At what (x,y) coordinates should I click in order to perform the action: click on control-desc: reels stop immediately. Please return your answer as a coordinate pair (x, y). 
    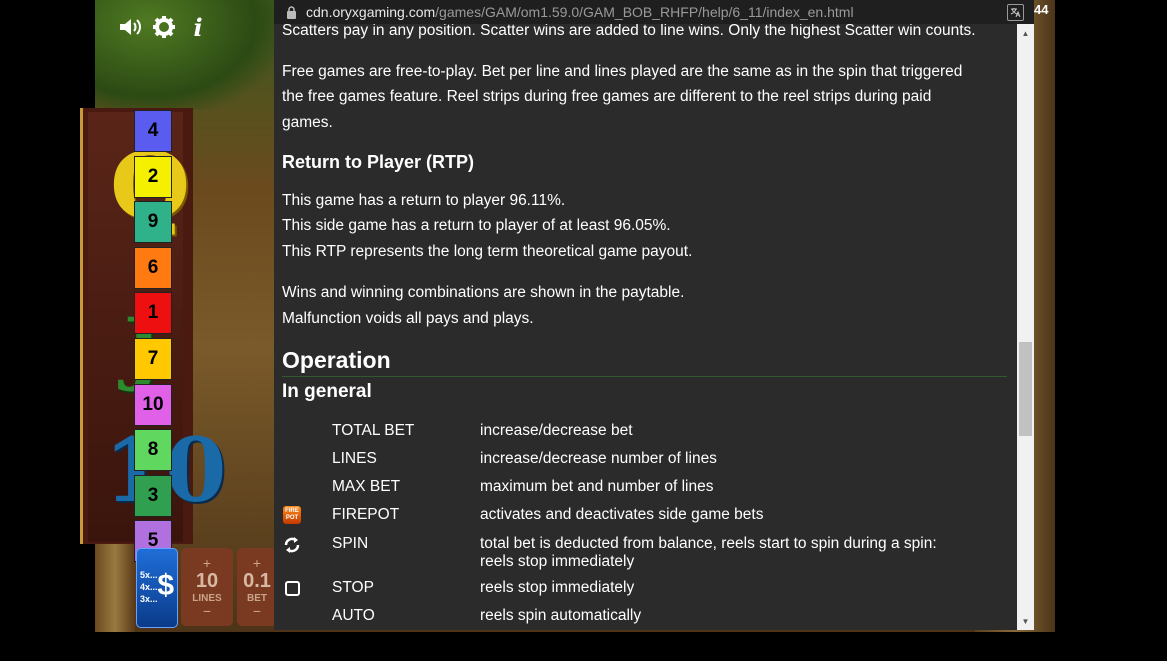
    Looking at the image, I should click on (557, 587).